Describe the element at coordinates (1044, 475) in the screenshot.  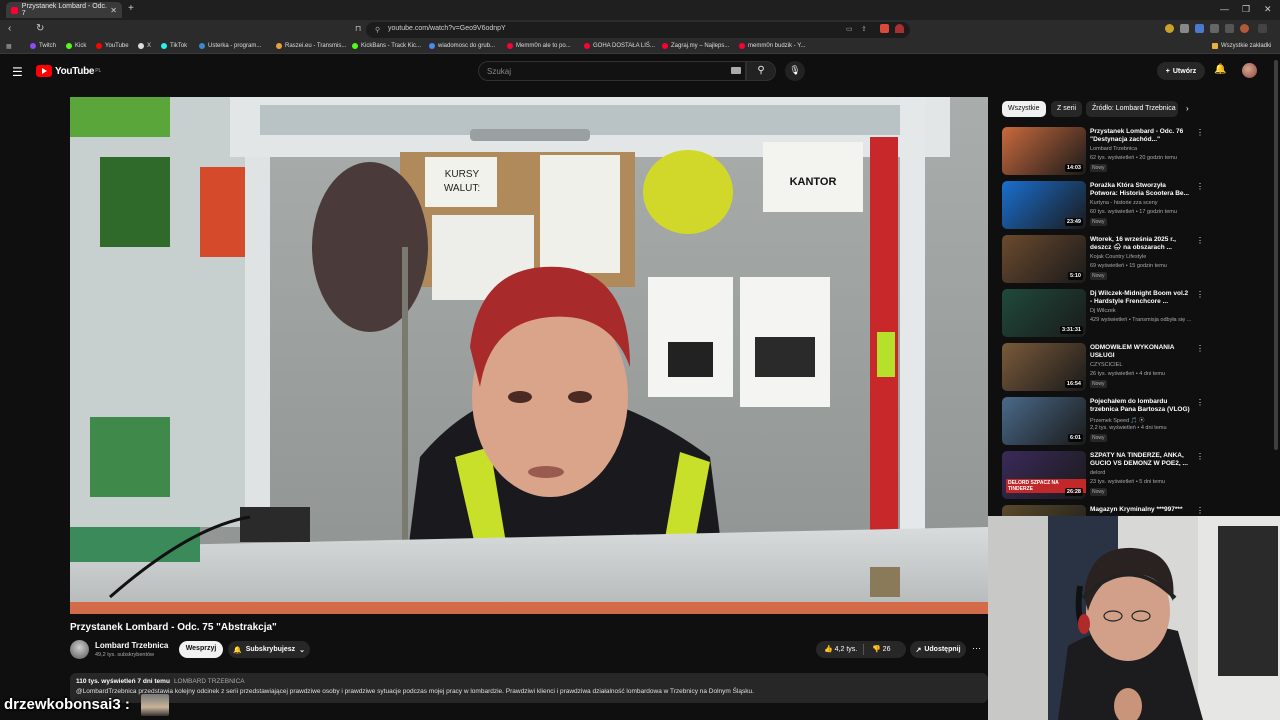
I see `recommendation-thumbnail: DELORD SZPACZ NA TINDERZE 26:28` at that location.